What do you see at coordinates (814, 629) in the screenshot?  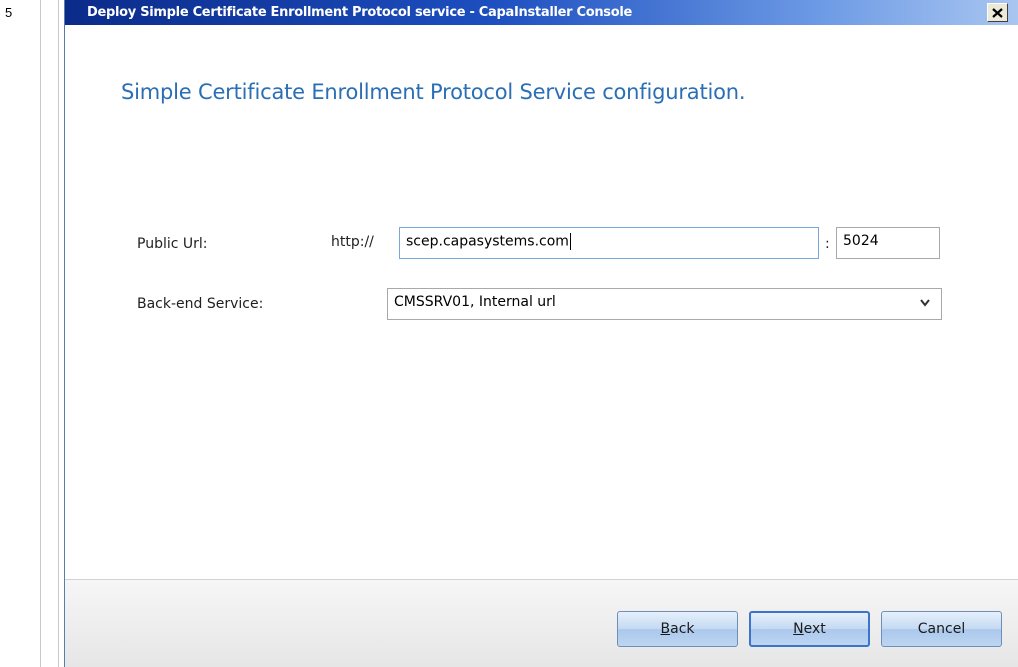 I see `next-label: ext` at bounding box center [814, 629].